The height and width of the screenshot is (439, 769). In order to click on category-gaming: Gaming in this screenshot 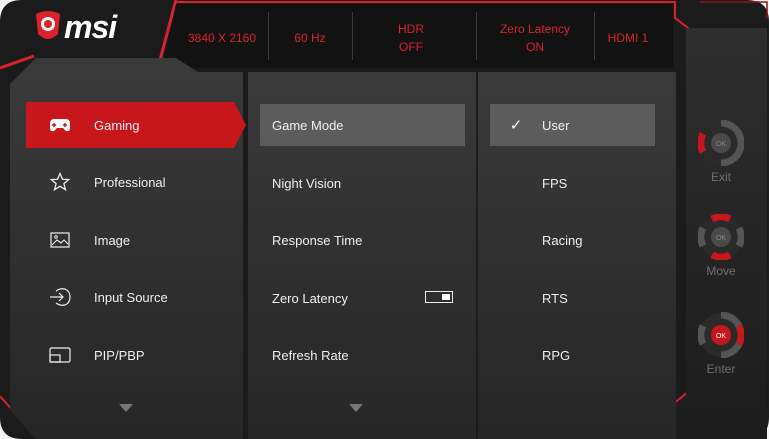, I will do `click(136, 125)`.